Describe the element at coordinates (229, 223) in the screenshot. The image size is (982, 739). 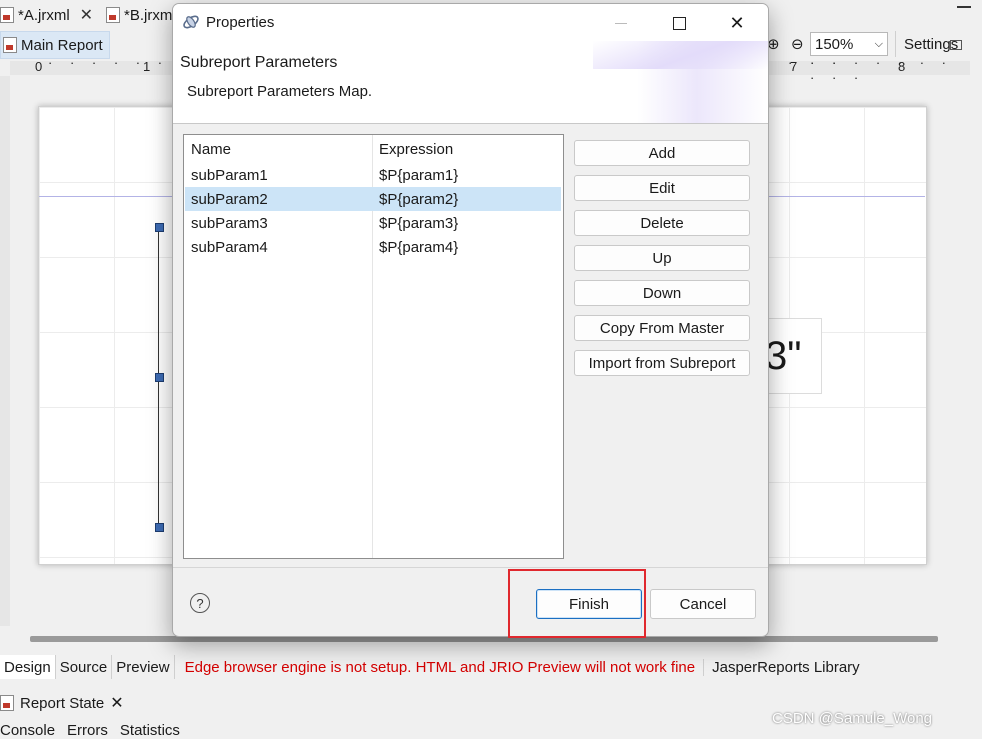
I see `param-name: subParam3` at that location.